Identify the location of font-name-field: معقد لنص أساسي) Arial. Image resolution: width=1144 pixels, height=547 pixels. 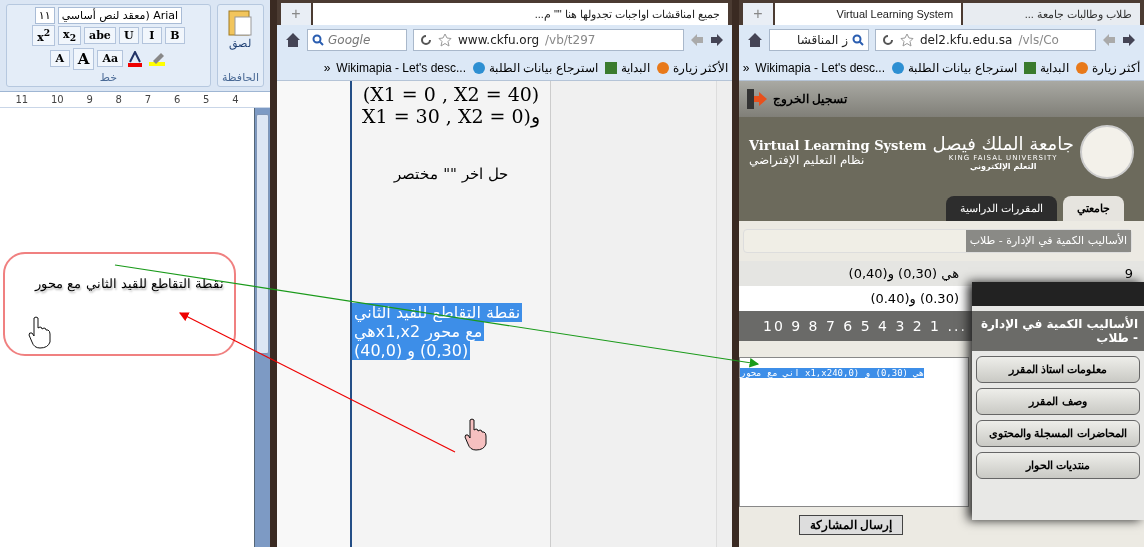
(120, 15).